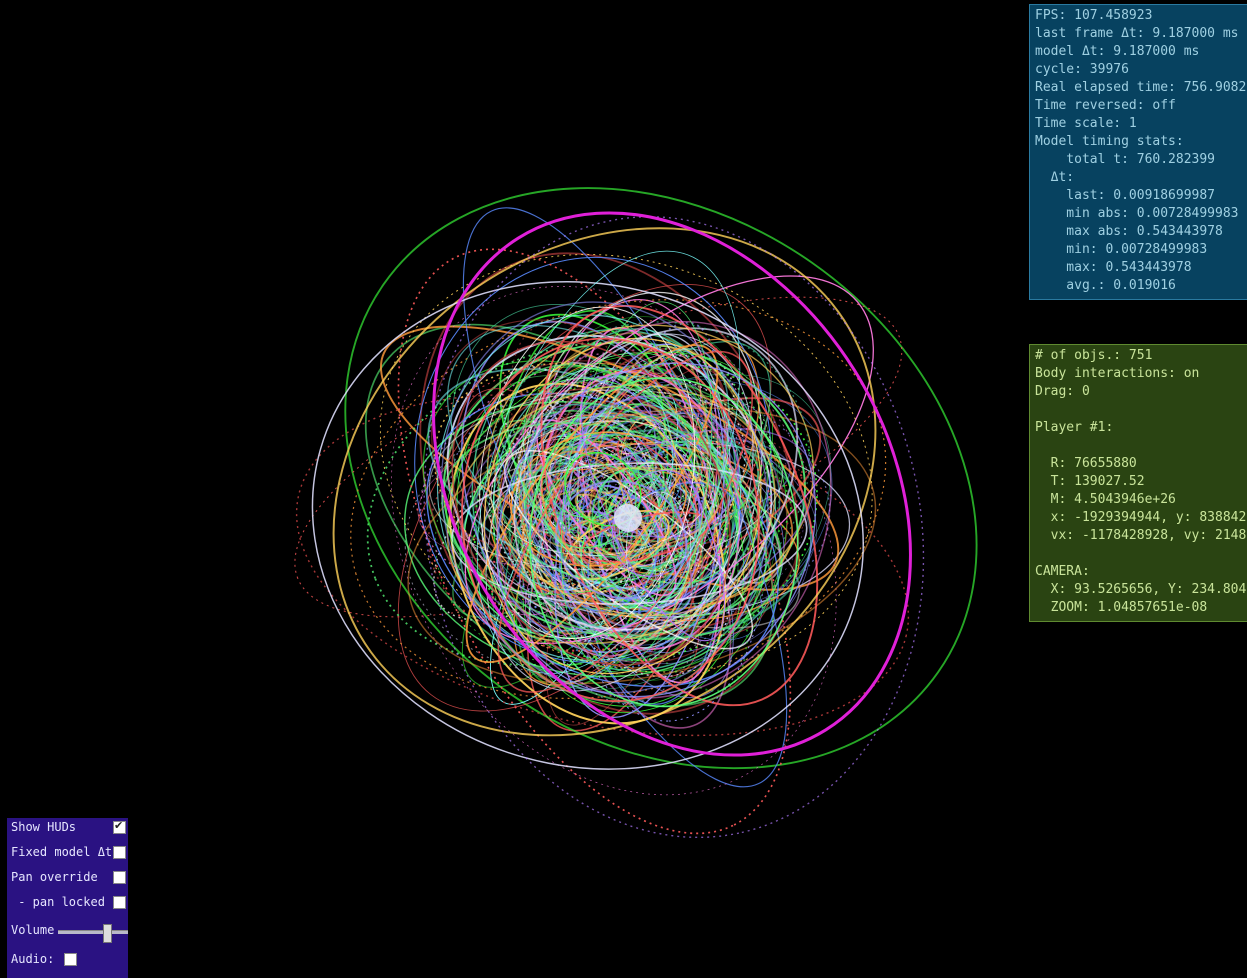  What do you see at coordinates (1141, 589) in the screenshot?
I see `objects-hud-line: X: 93.5265656, Y: 234.804` at bounding box center [1141, 589].